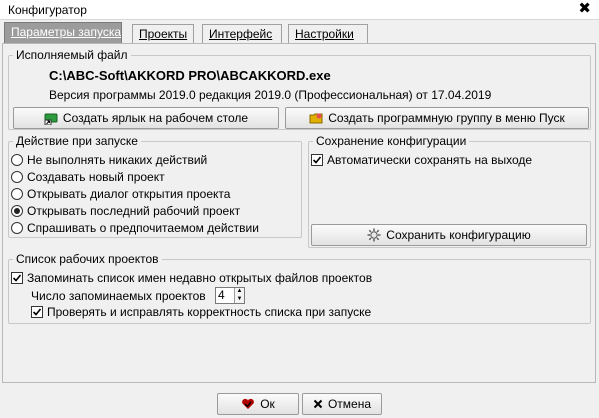 The height and width of the screenshot is (418, 599). I want to click on count-value: 4, so click(225, 295).